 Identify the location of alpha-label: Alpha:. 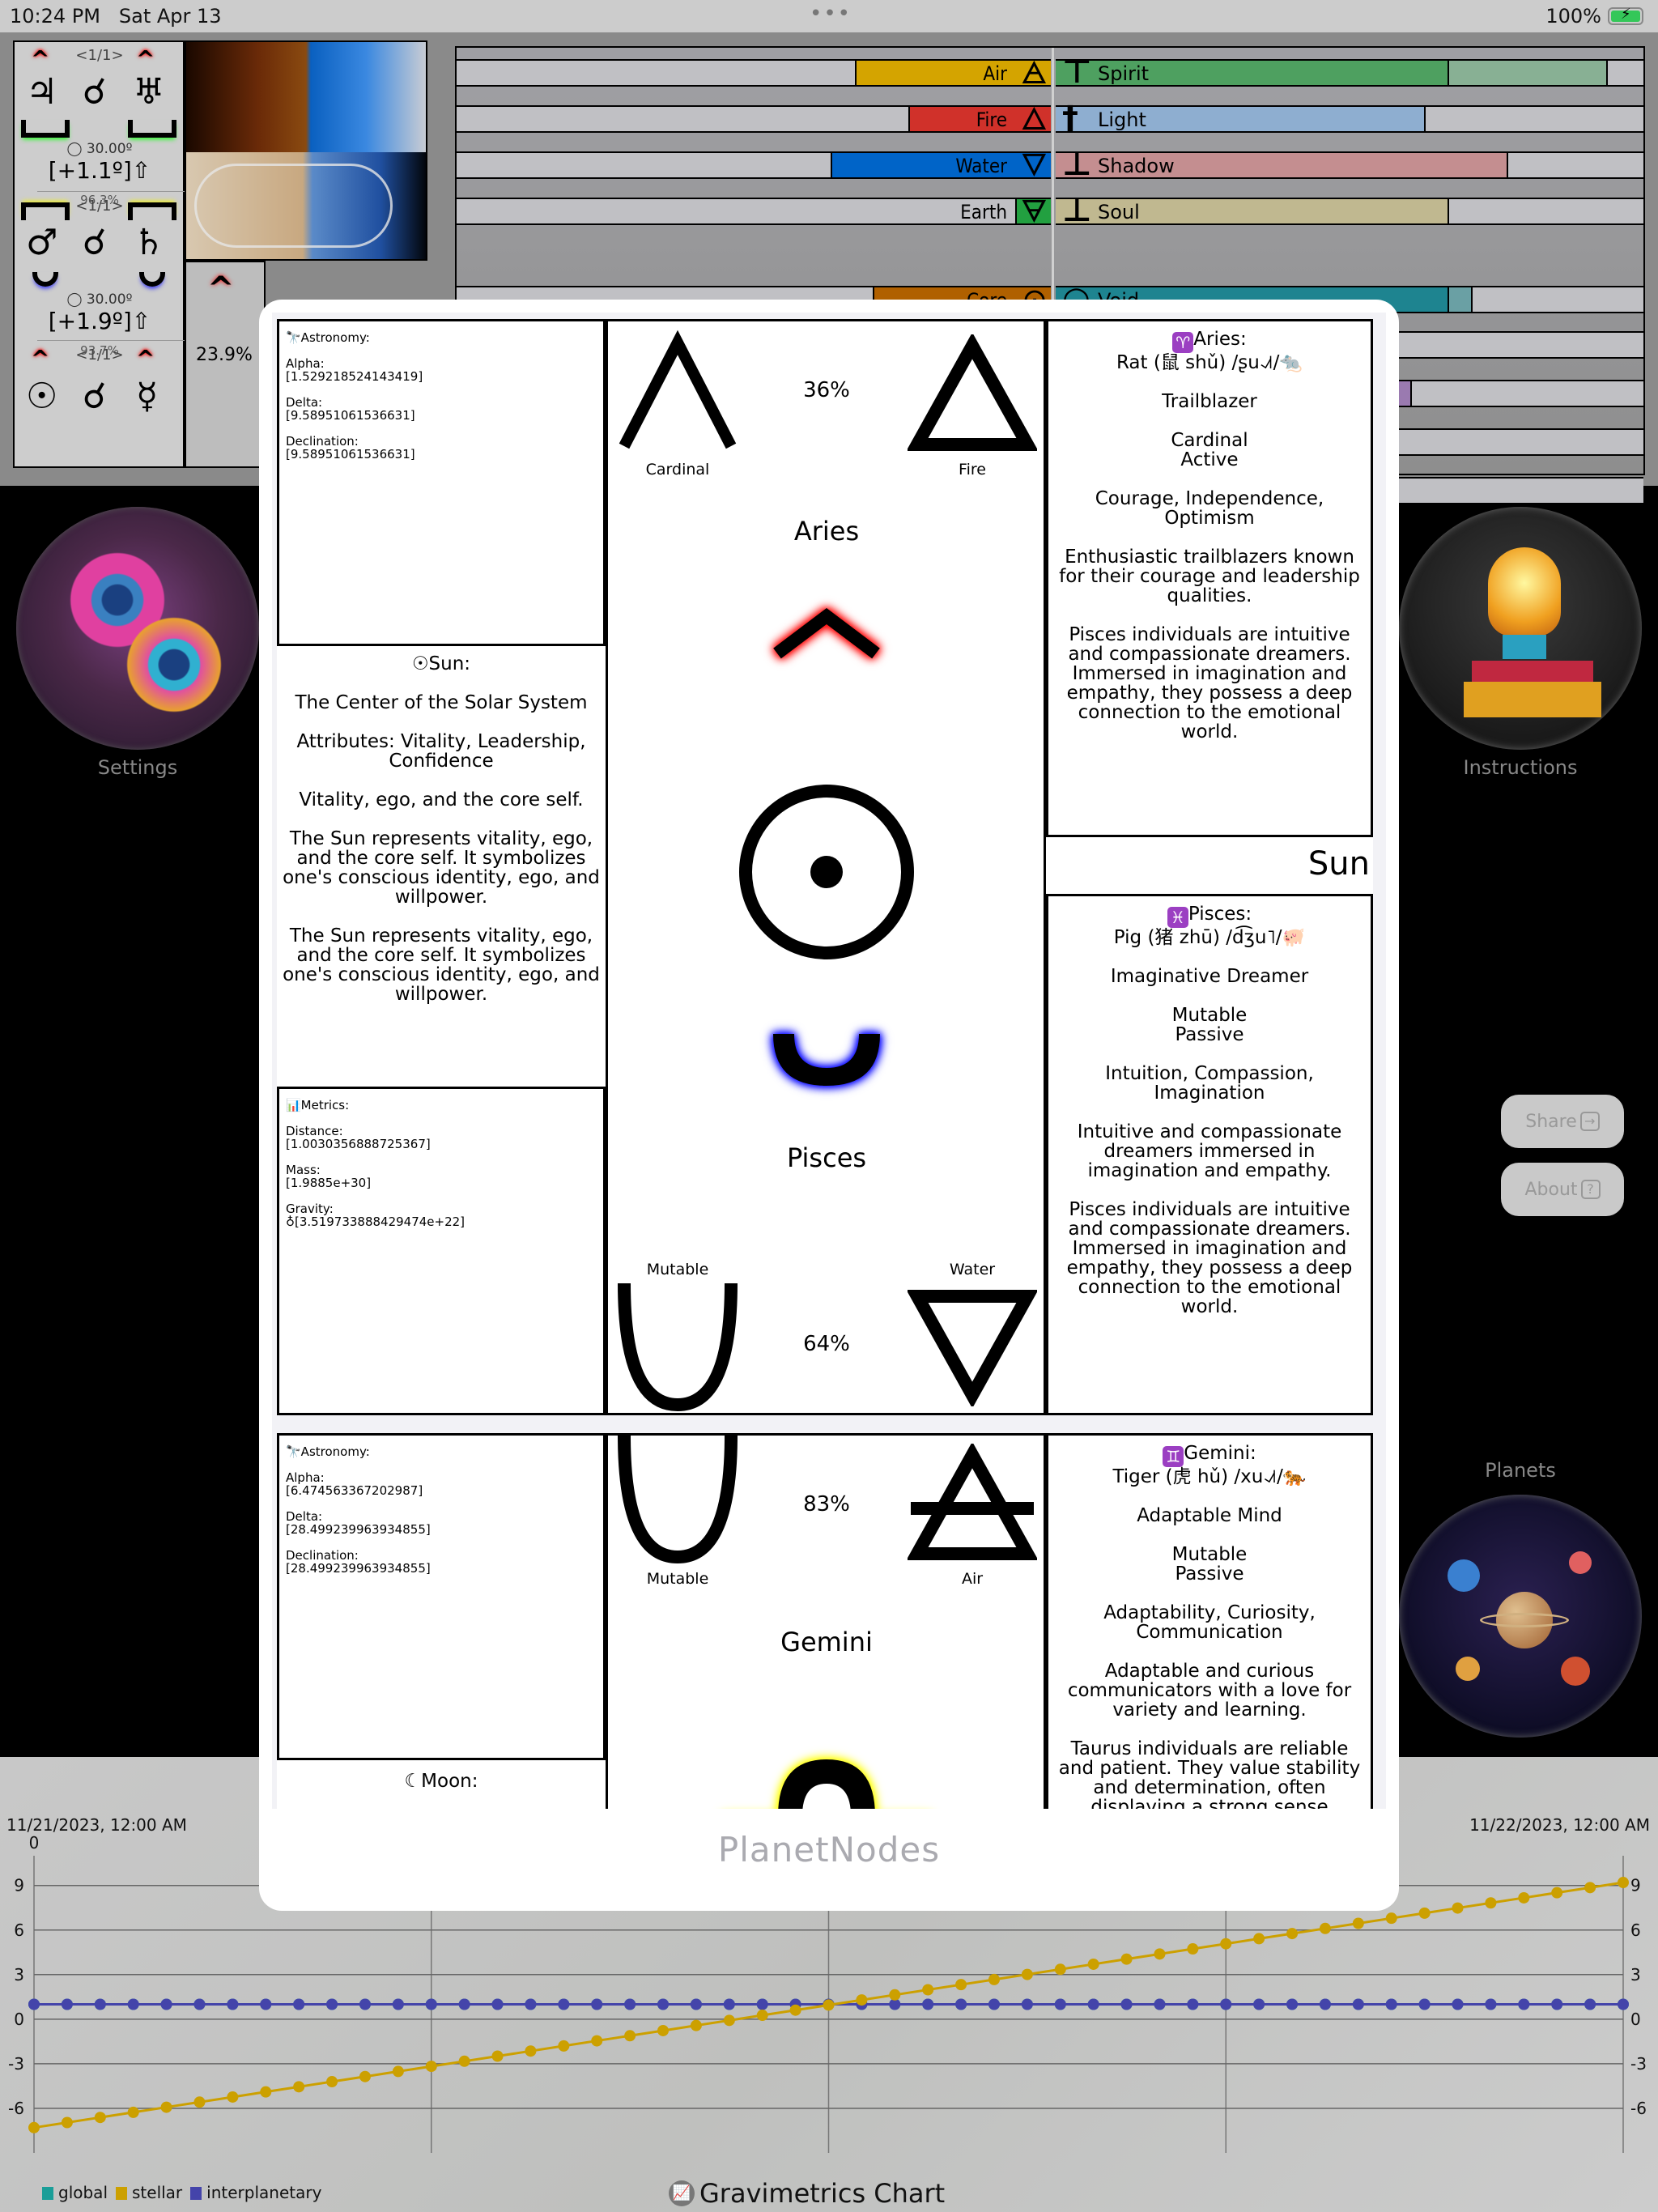
(305, 364).